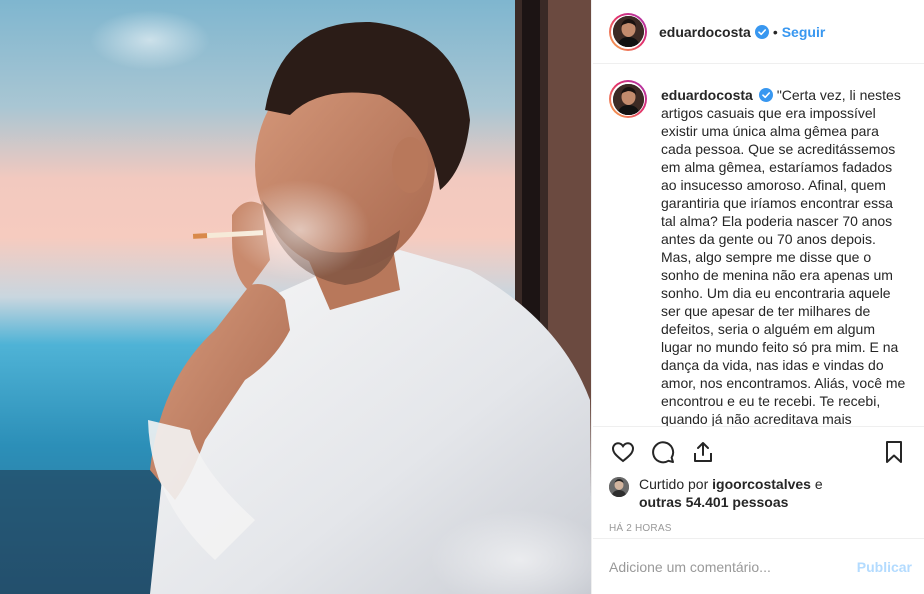 This screenshot has width=924, height=594. Describe the element at coordinates (713, 502) in the screenshot. I see `likes-others-count: outras 54.401 pessoas` at that location.